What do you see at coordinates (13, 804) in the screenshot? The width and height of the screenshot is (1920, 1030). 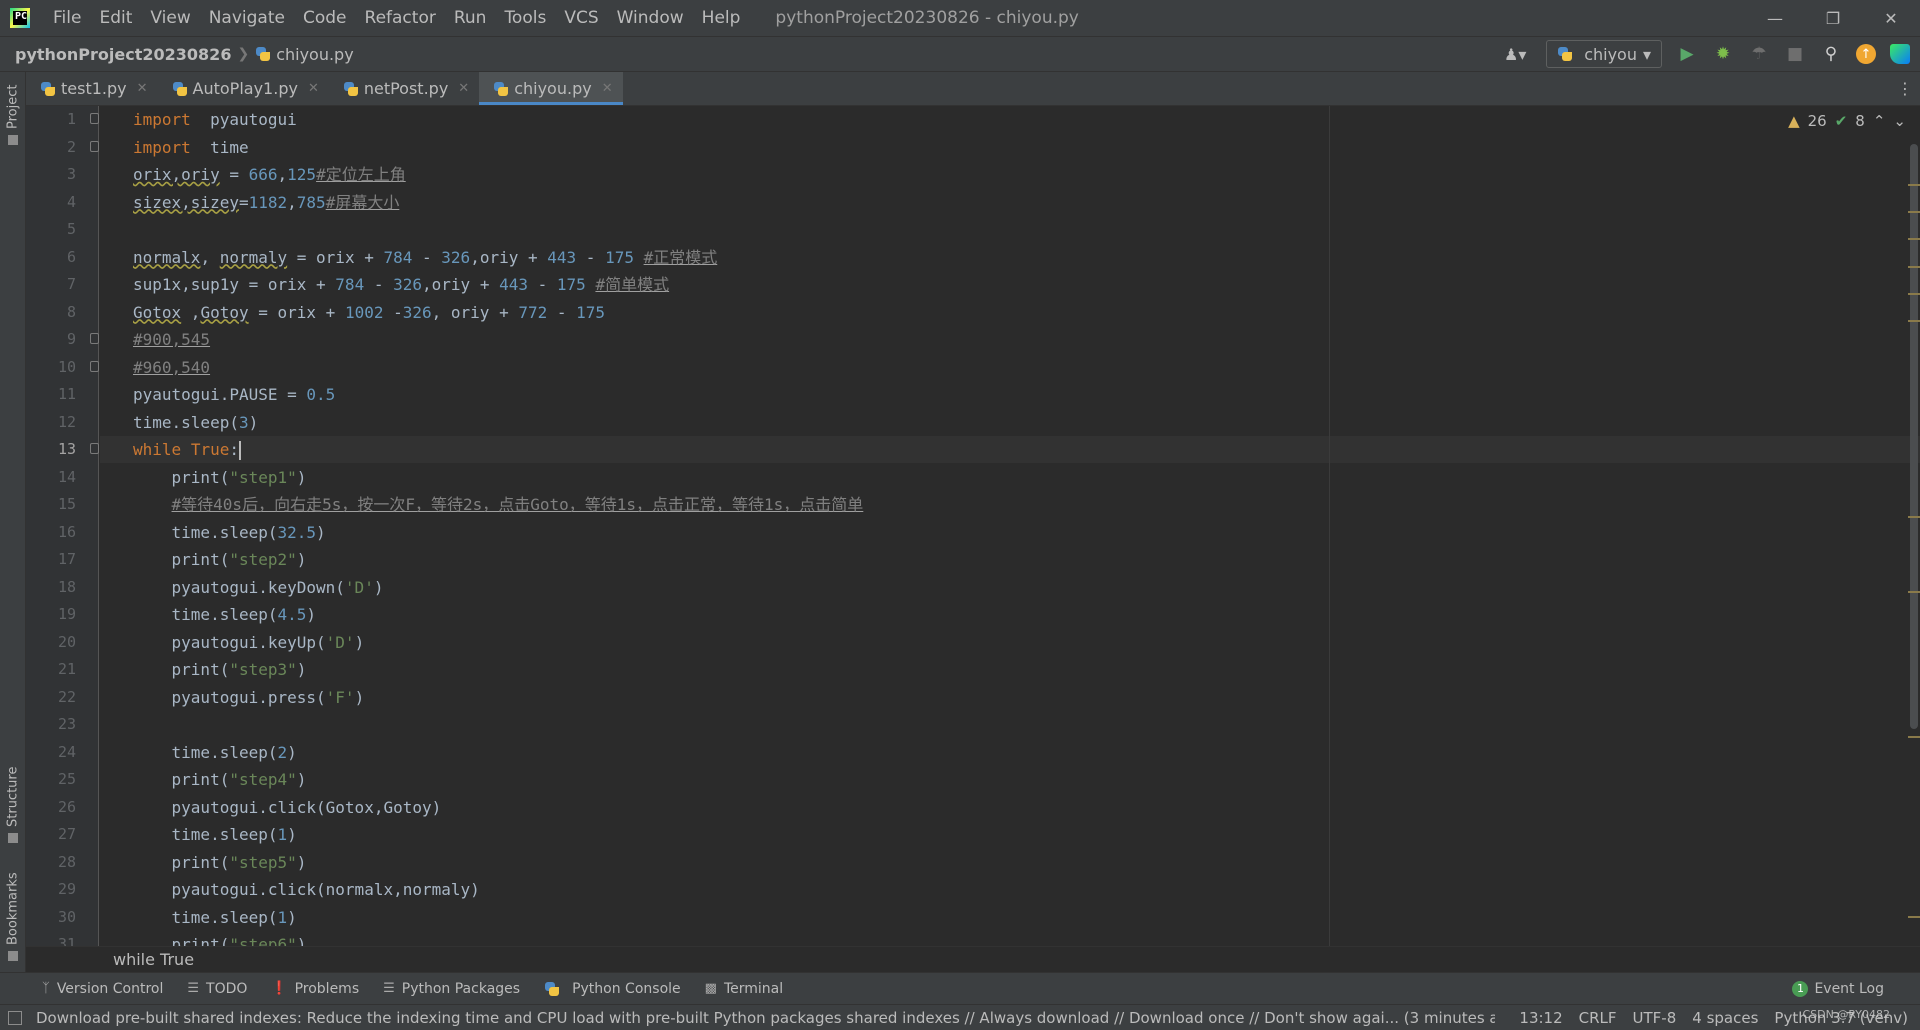 I see `structure-tool-tab: Structure` at bounding box center [13, 804].